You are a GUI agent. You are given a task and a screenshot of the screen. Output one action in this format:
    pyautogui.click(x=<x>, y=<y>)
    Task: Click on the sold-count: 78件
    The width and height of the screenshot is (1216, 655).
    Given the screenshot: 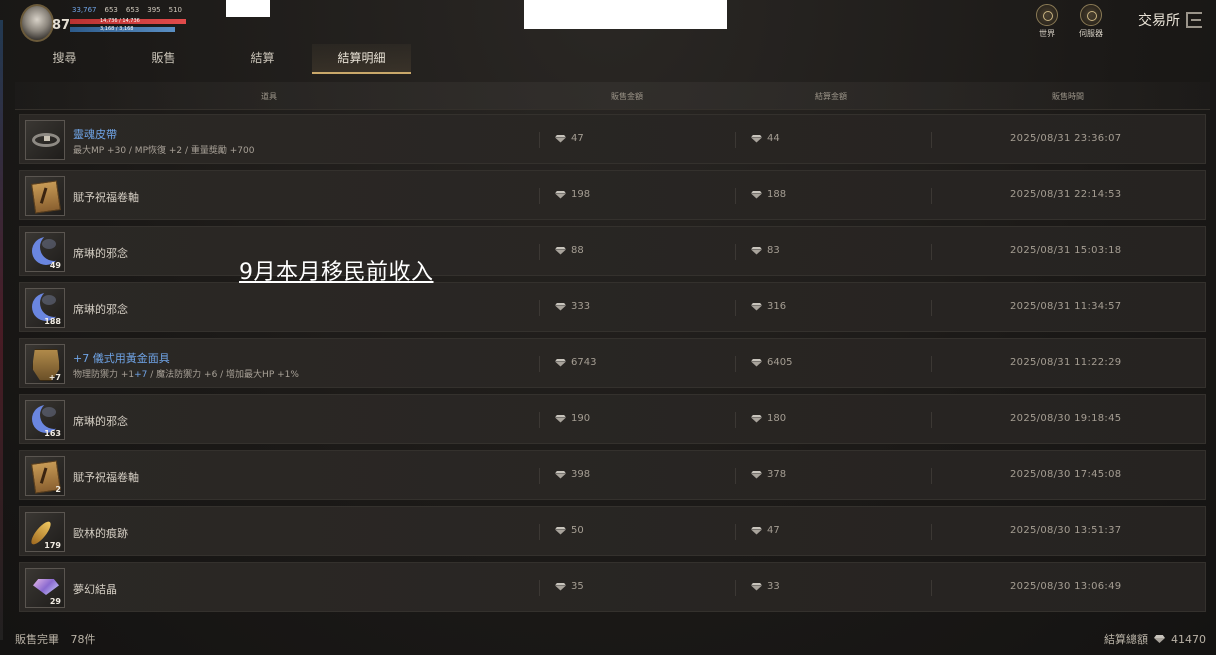 What is the action you would take?
    pyautogui.click(x=83, y=639)
    